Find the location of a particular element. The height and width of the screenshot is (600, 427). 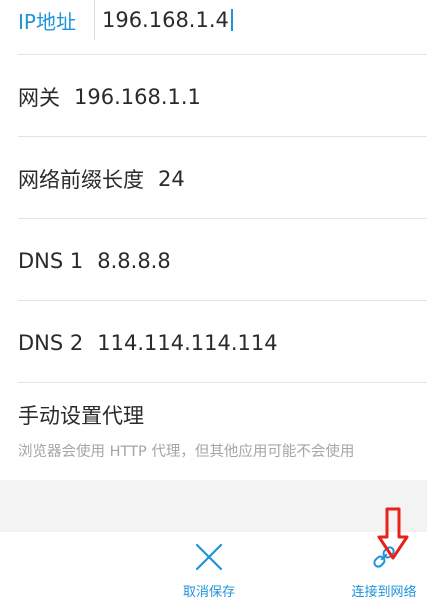

manual-proxy-description: 浏览器会使用 HTTP 代理，但其他应用可能不会使用 is located at coordinates (186, 452).